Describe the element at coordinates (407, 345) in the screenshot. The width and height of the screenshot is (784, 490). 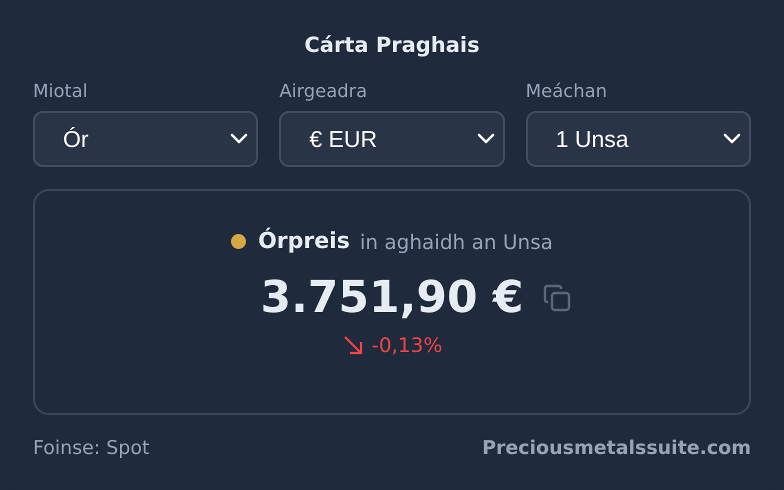
I see `change-percent: -0,13%` at that location.